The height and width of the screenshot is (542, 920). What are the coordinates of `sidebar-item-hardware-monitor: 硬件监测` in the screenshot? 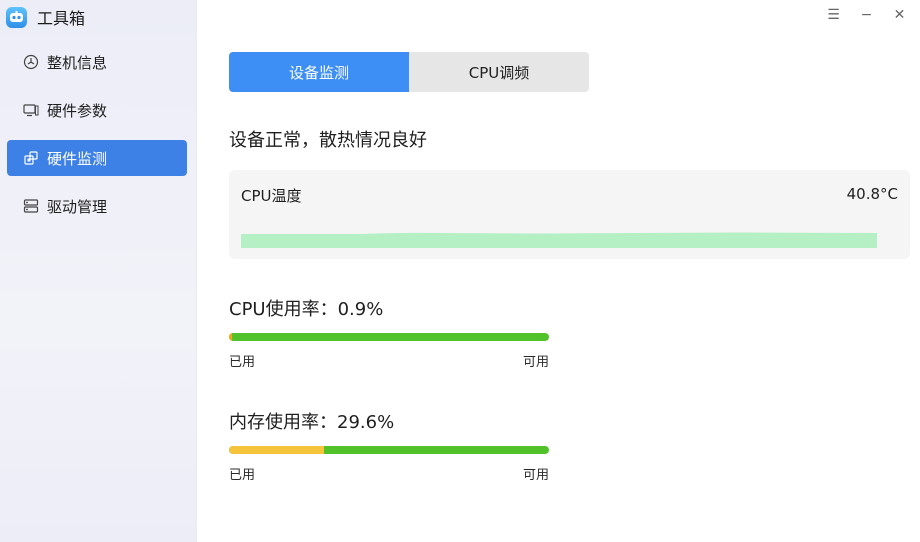 It's located at (97, 158).